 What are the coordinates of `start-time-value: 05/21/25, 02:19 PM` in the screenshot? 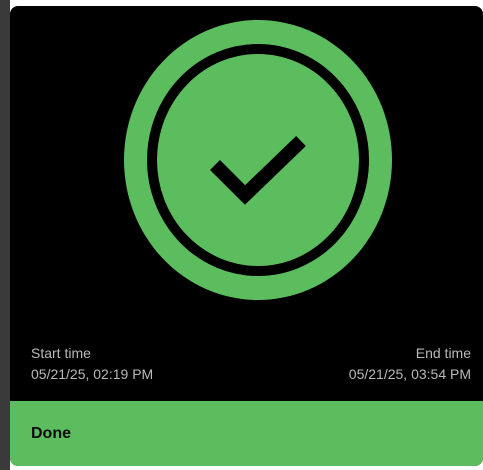 It's located at (92, 374).